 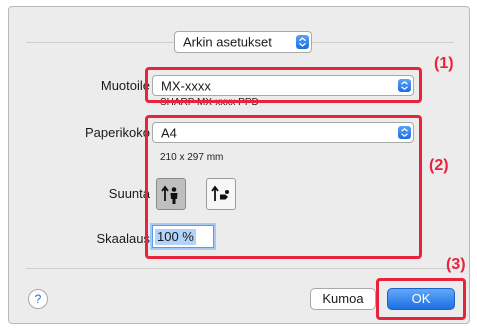 What do you see at coordinates (129, 193) in the screenshot?
I see `orientation-label: Suunta` at bounding box center [129, 193].